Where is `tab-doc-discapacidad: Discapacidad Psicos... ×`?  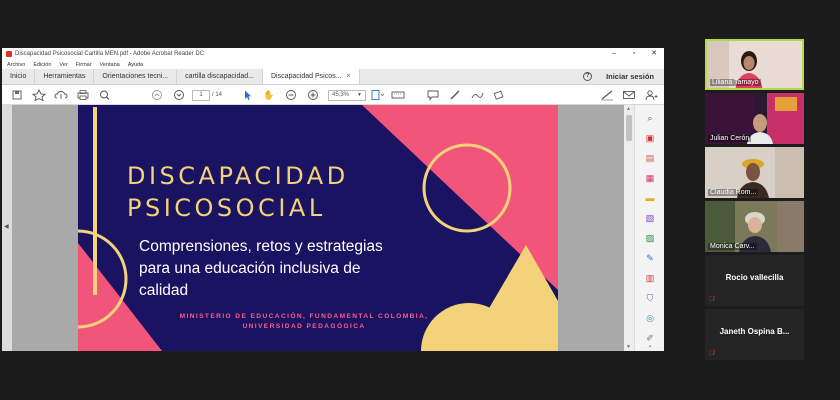 tab-doc-discapacidad: Discapacidad Psicos... × is located at coordinates (311, 76).